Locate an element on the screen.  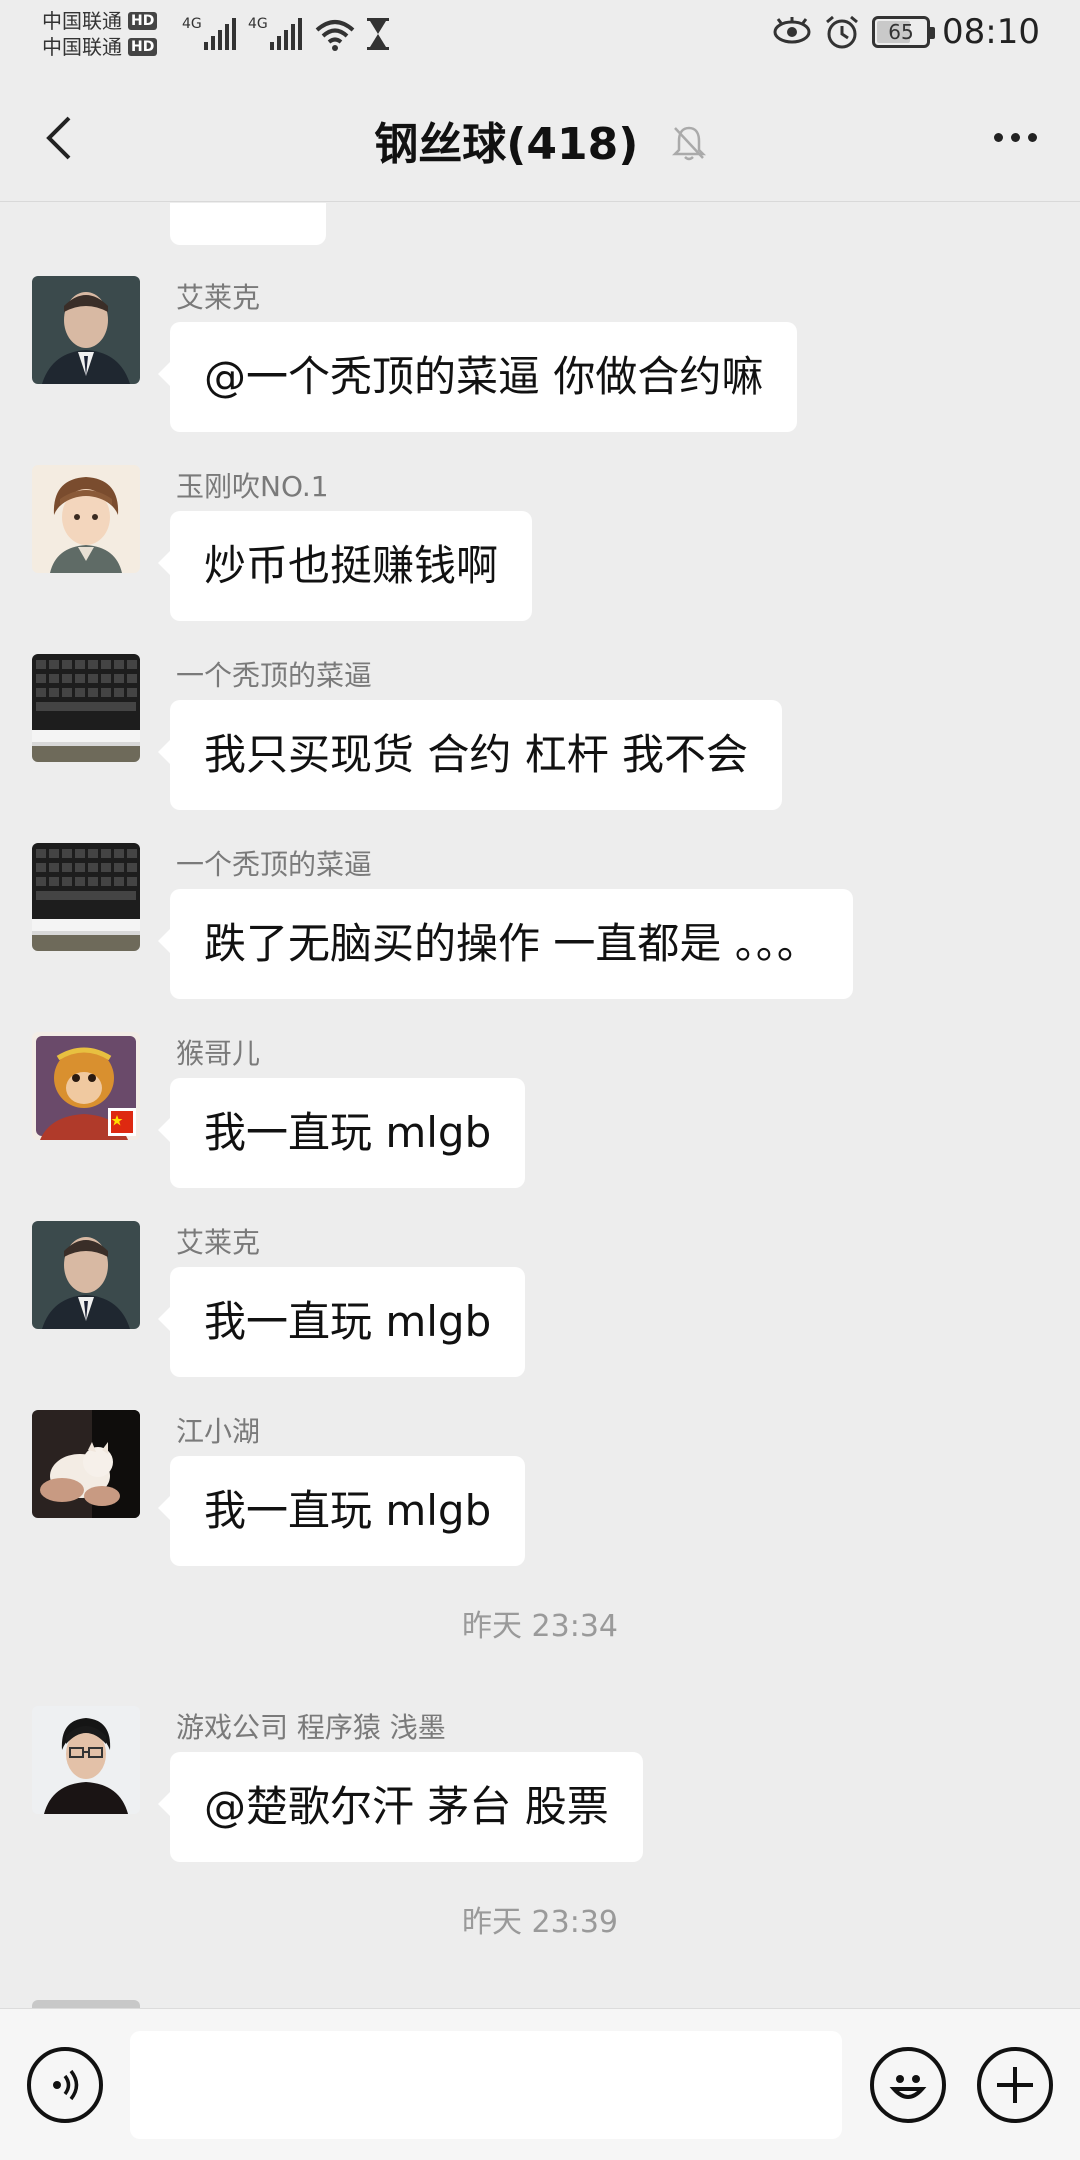
sender-name: 猴哥儿 is located at coordinates (218, 1053).